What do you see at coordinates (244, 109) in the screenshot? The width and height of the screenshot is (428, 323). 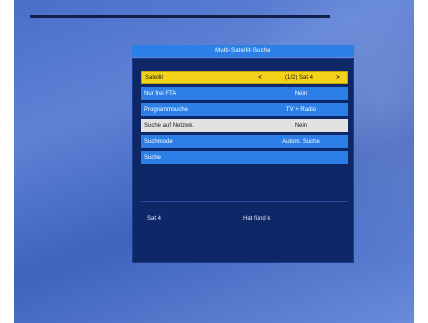 I see `program-search-row: Programmsuche TV + Radio` at bounding box center [244, 109].